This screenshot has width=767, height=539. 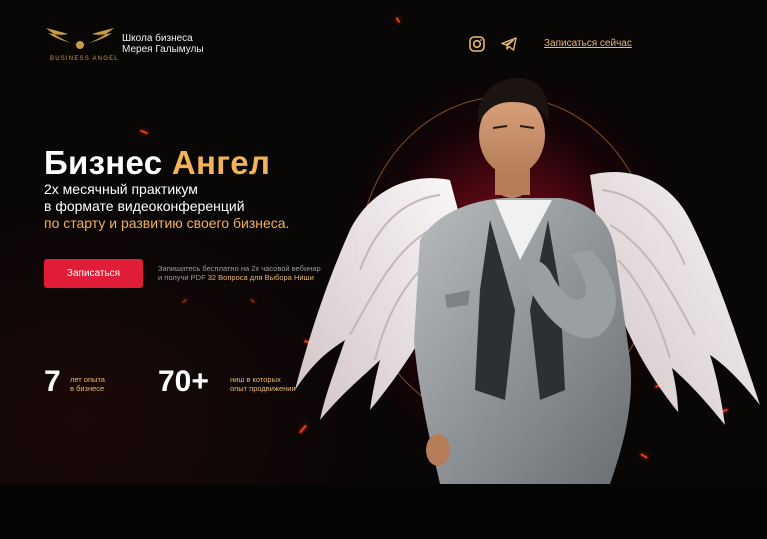 What do you see at coordinates (477, 44) in the screenshot?
I see `instagram-icon` at bounding box center [477, 44].